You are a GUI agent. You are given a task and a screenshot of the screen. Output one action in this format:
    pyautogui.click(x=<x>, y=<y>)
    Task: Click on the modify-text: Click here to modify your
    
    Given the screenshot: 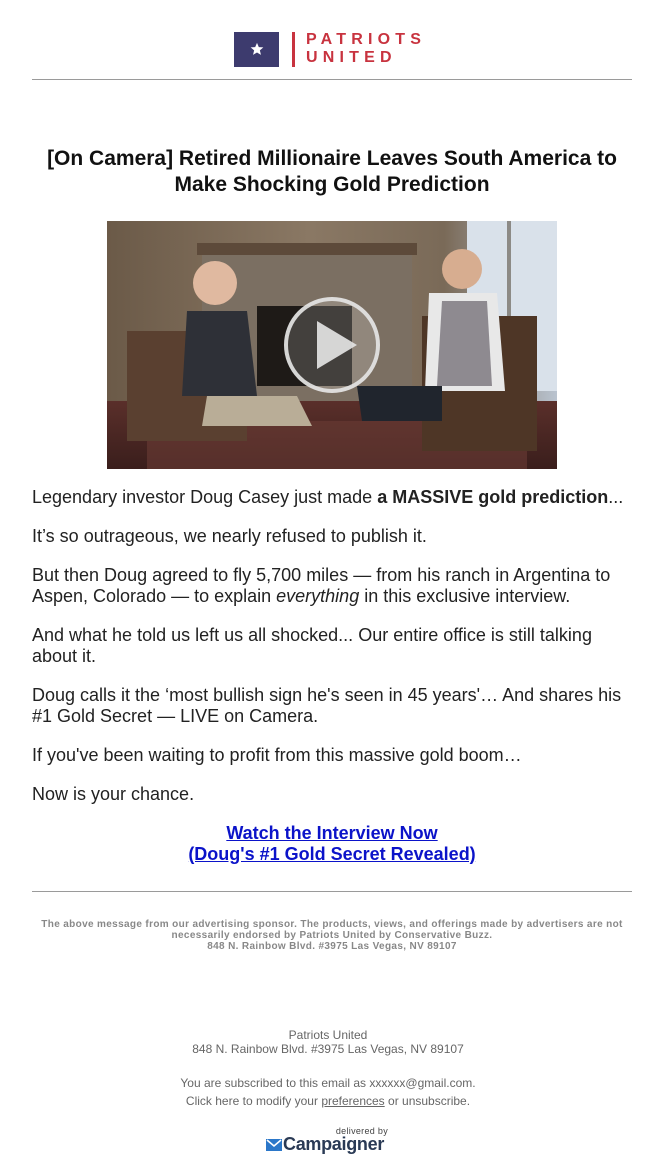 What is the action you would take?
    pyautogui.click(x=253, y=1101)
    